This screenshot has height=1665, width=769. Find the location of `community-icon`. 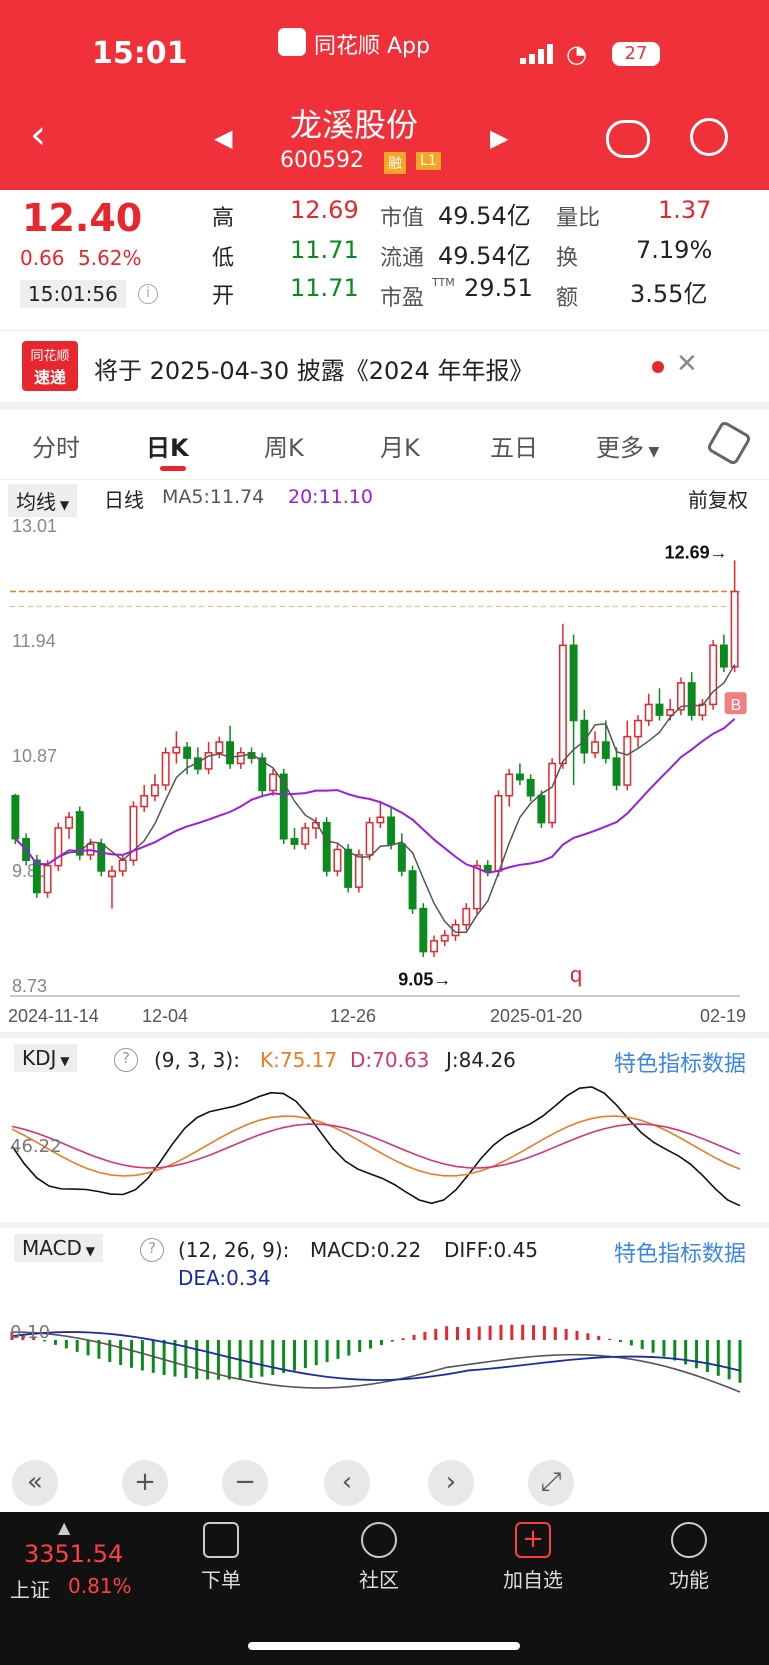

community-icon is located at coordinates (379, 1540).